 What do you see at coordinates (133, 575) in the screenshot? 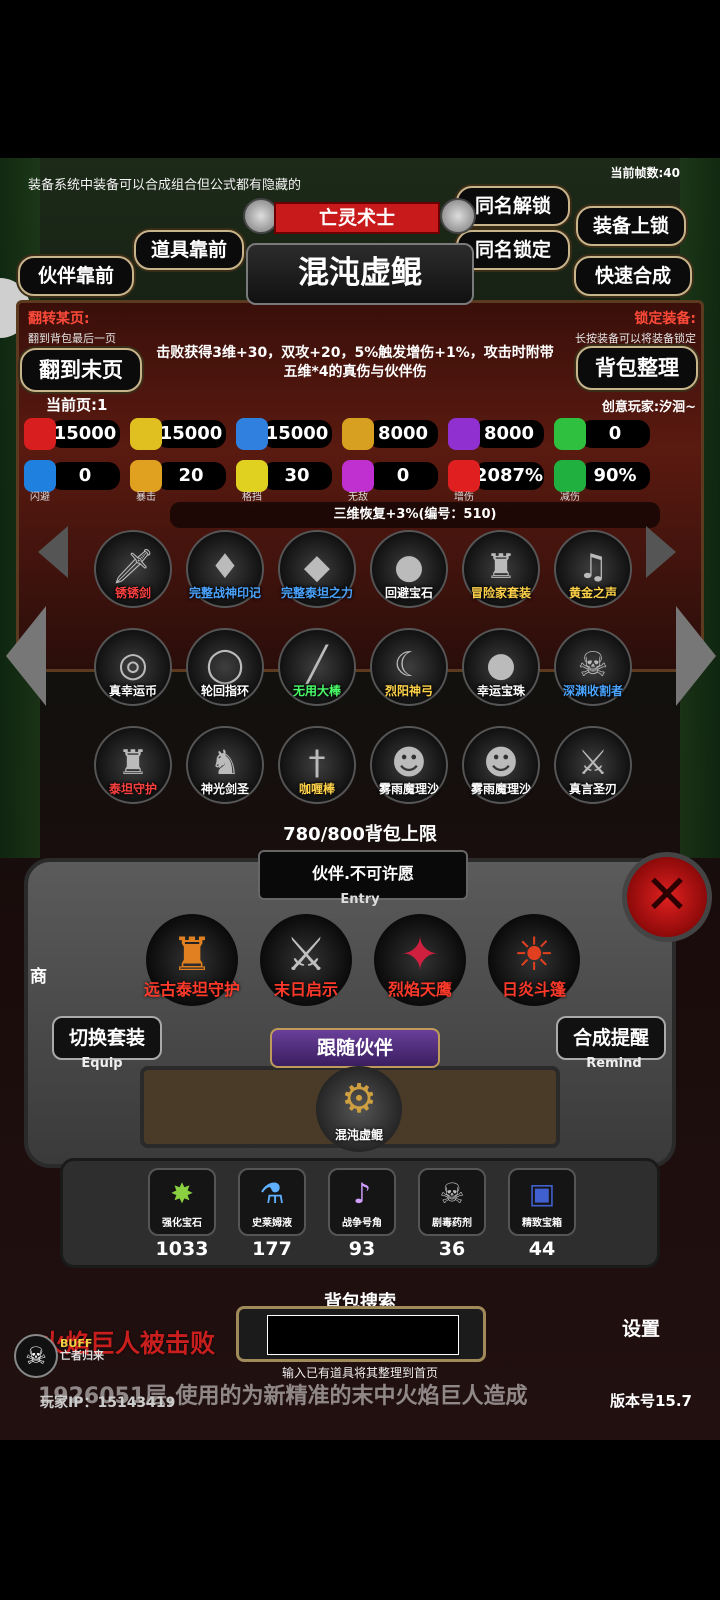
I see `bag-item: 🗡 锈锈剑` at bounding box center [133, 575].